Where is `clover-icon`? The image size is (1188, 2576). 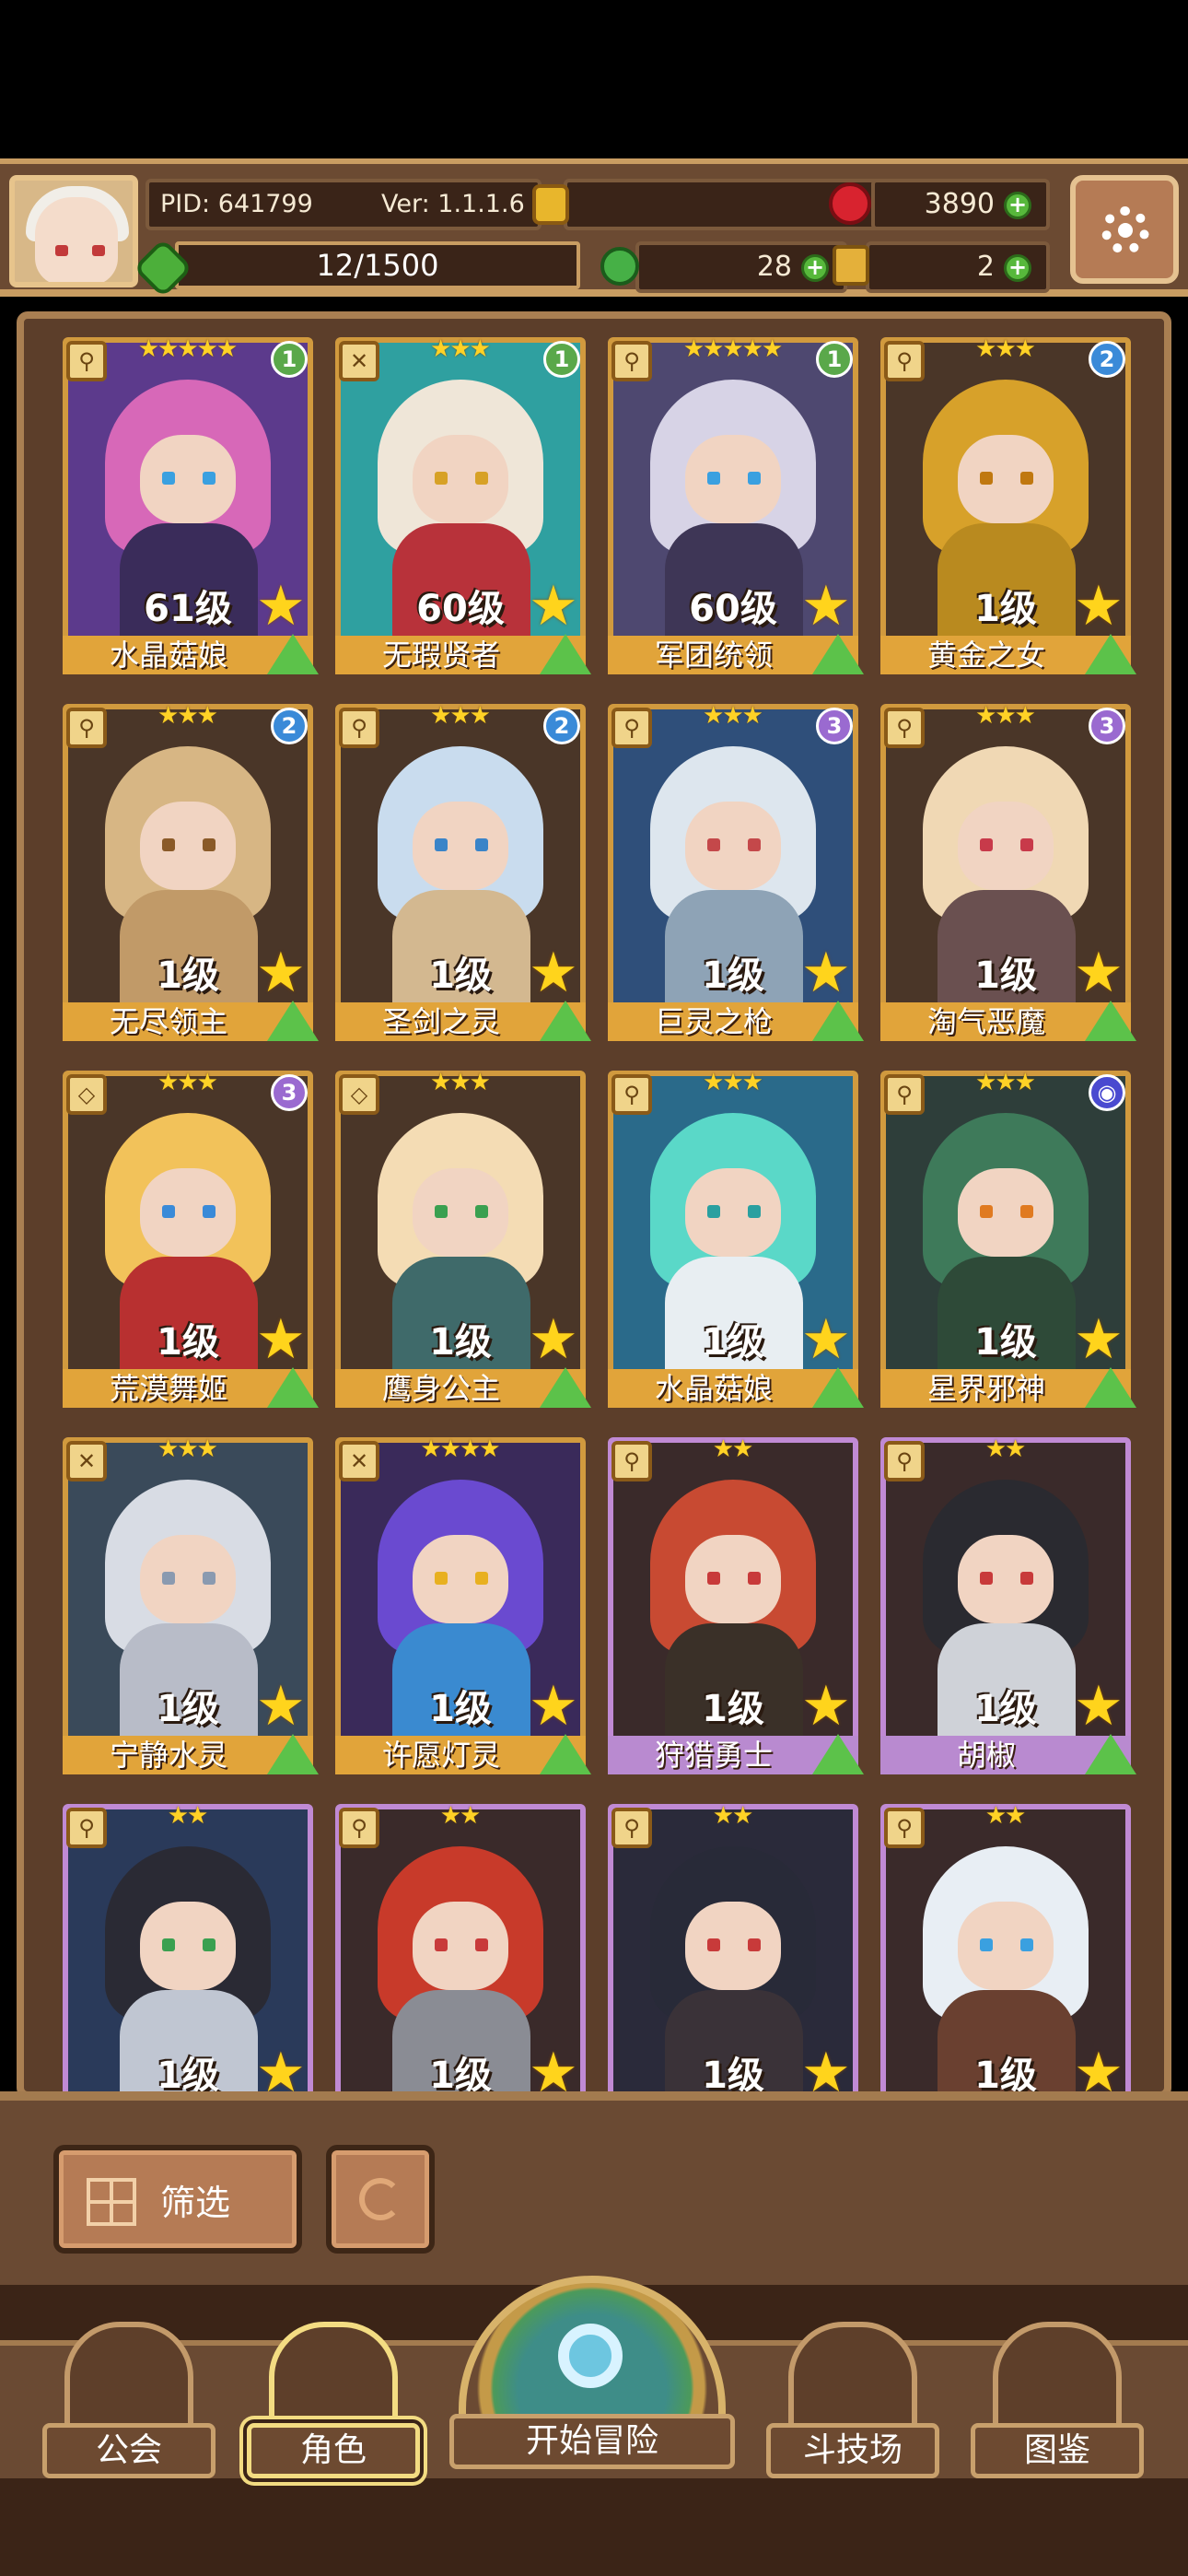
clover-icon is located at coordinates (620, 266).